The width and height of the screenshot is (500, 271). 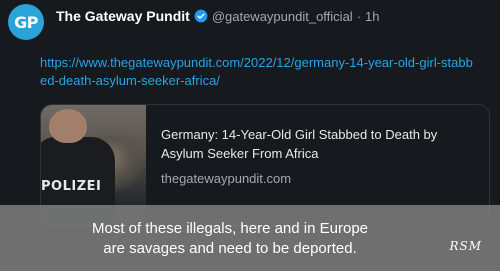 I want to click on card-domain: thegatewaypundit.com, so click(x=226, y=178).